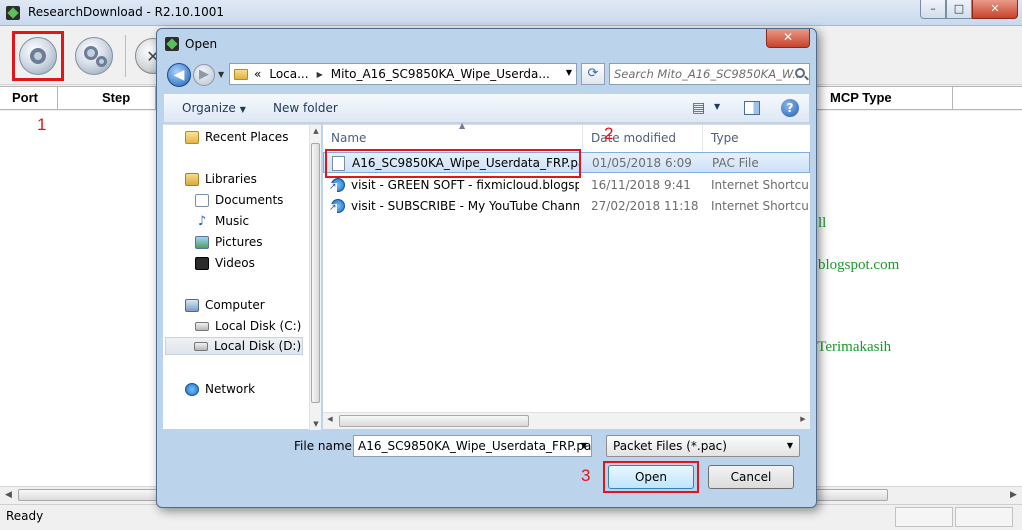  Describe the element at coordinates (234, 346) in the screenshot. I see `nav-local-disk-d: Local Disk (D:)` at that location.